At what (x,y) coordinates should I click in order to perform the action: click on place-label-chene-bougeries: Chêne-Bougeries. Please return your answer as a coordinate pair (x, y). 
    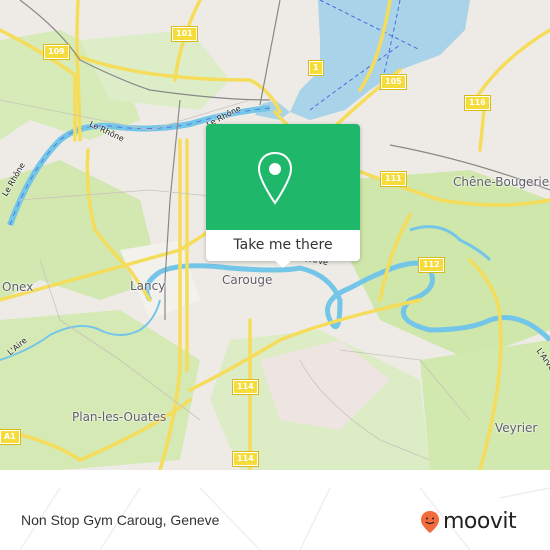
    Looking at the image, I should click on (501, 182).